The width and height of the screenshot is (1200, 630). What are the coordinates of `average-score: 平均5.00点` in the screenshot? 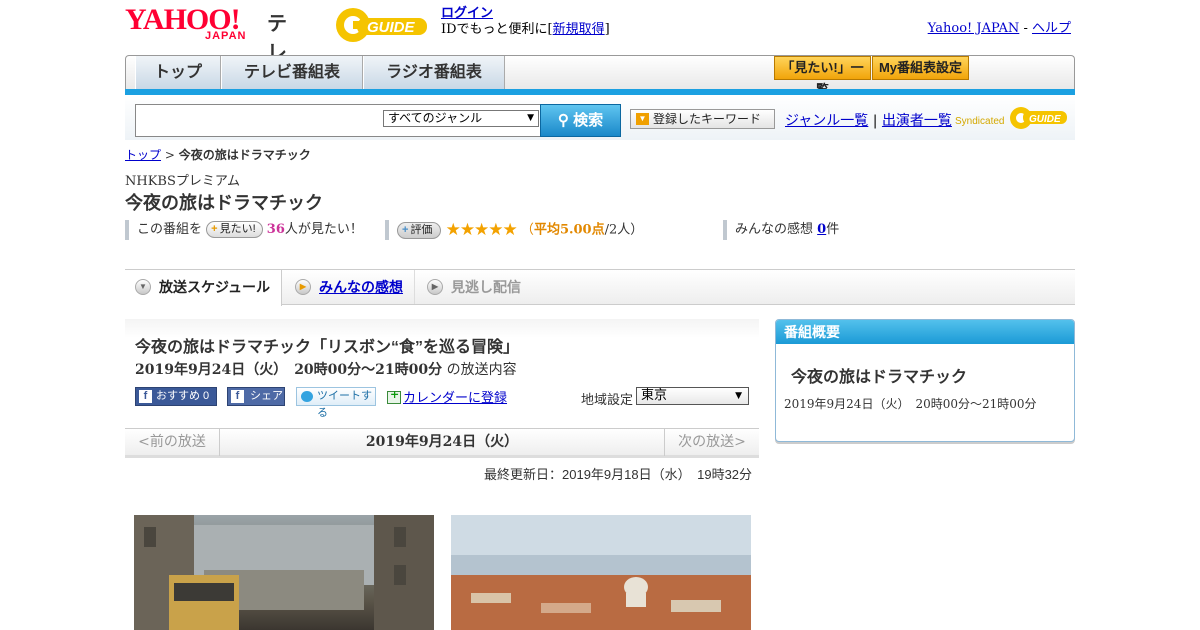 It's located at (569, 230).